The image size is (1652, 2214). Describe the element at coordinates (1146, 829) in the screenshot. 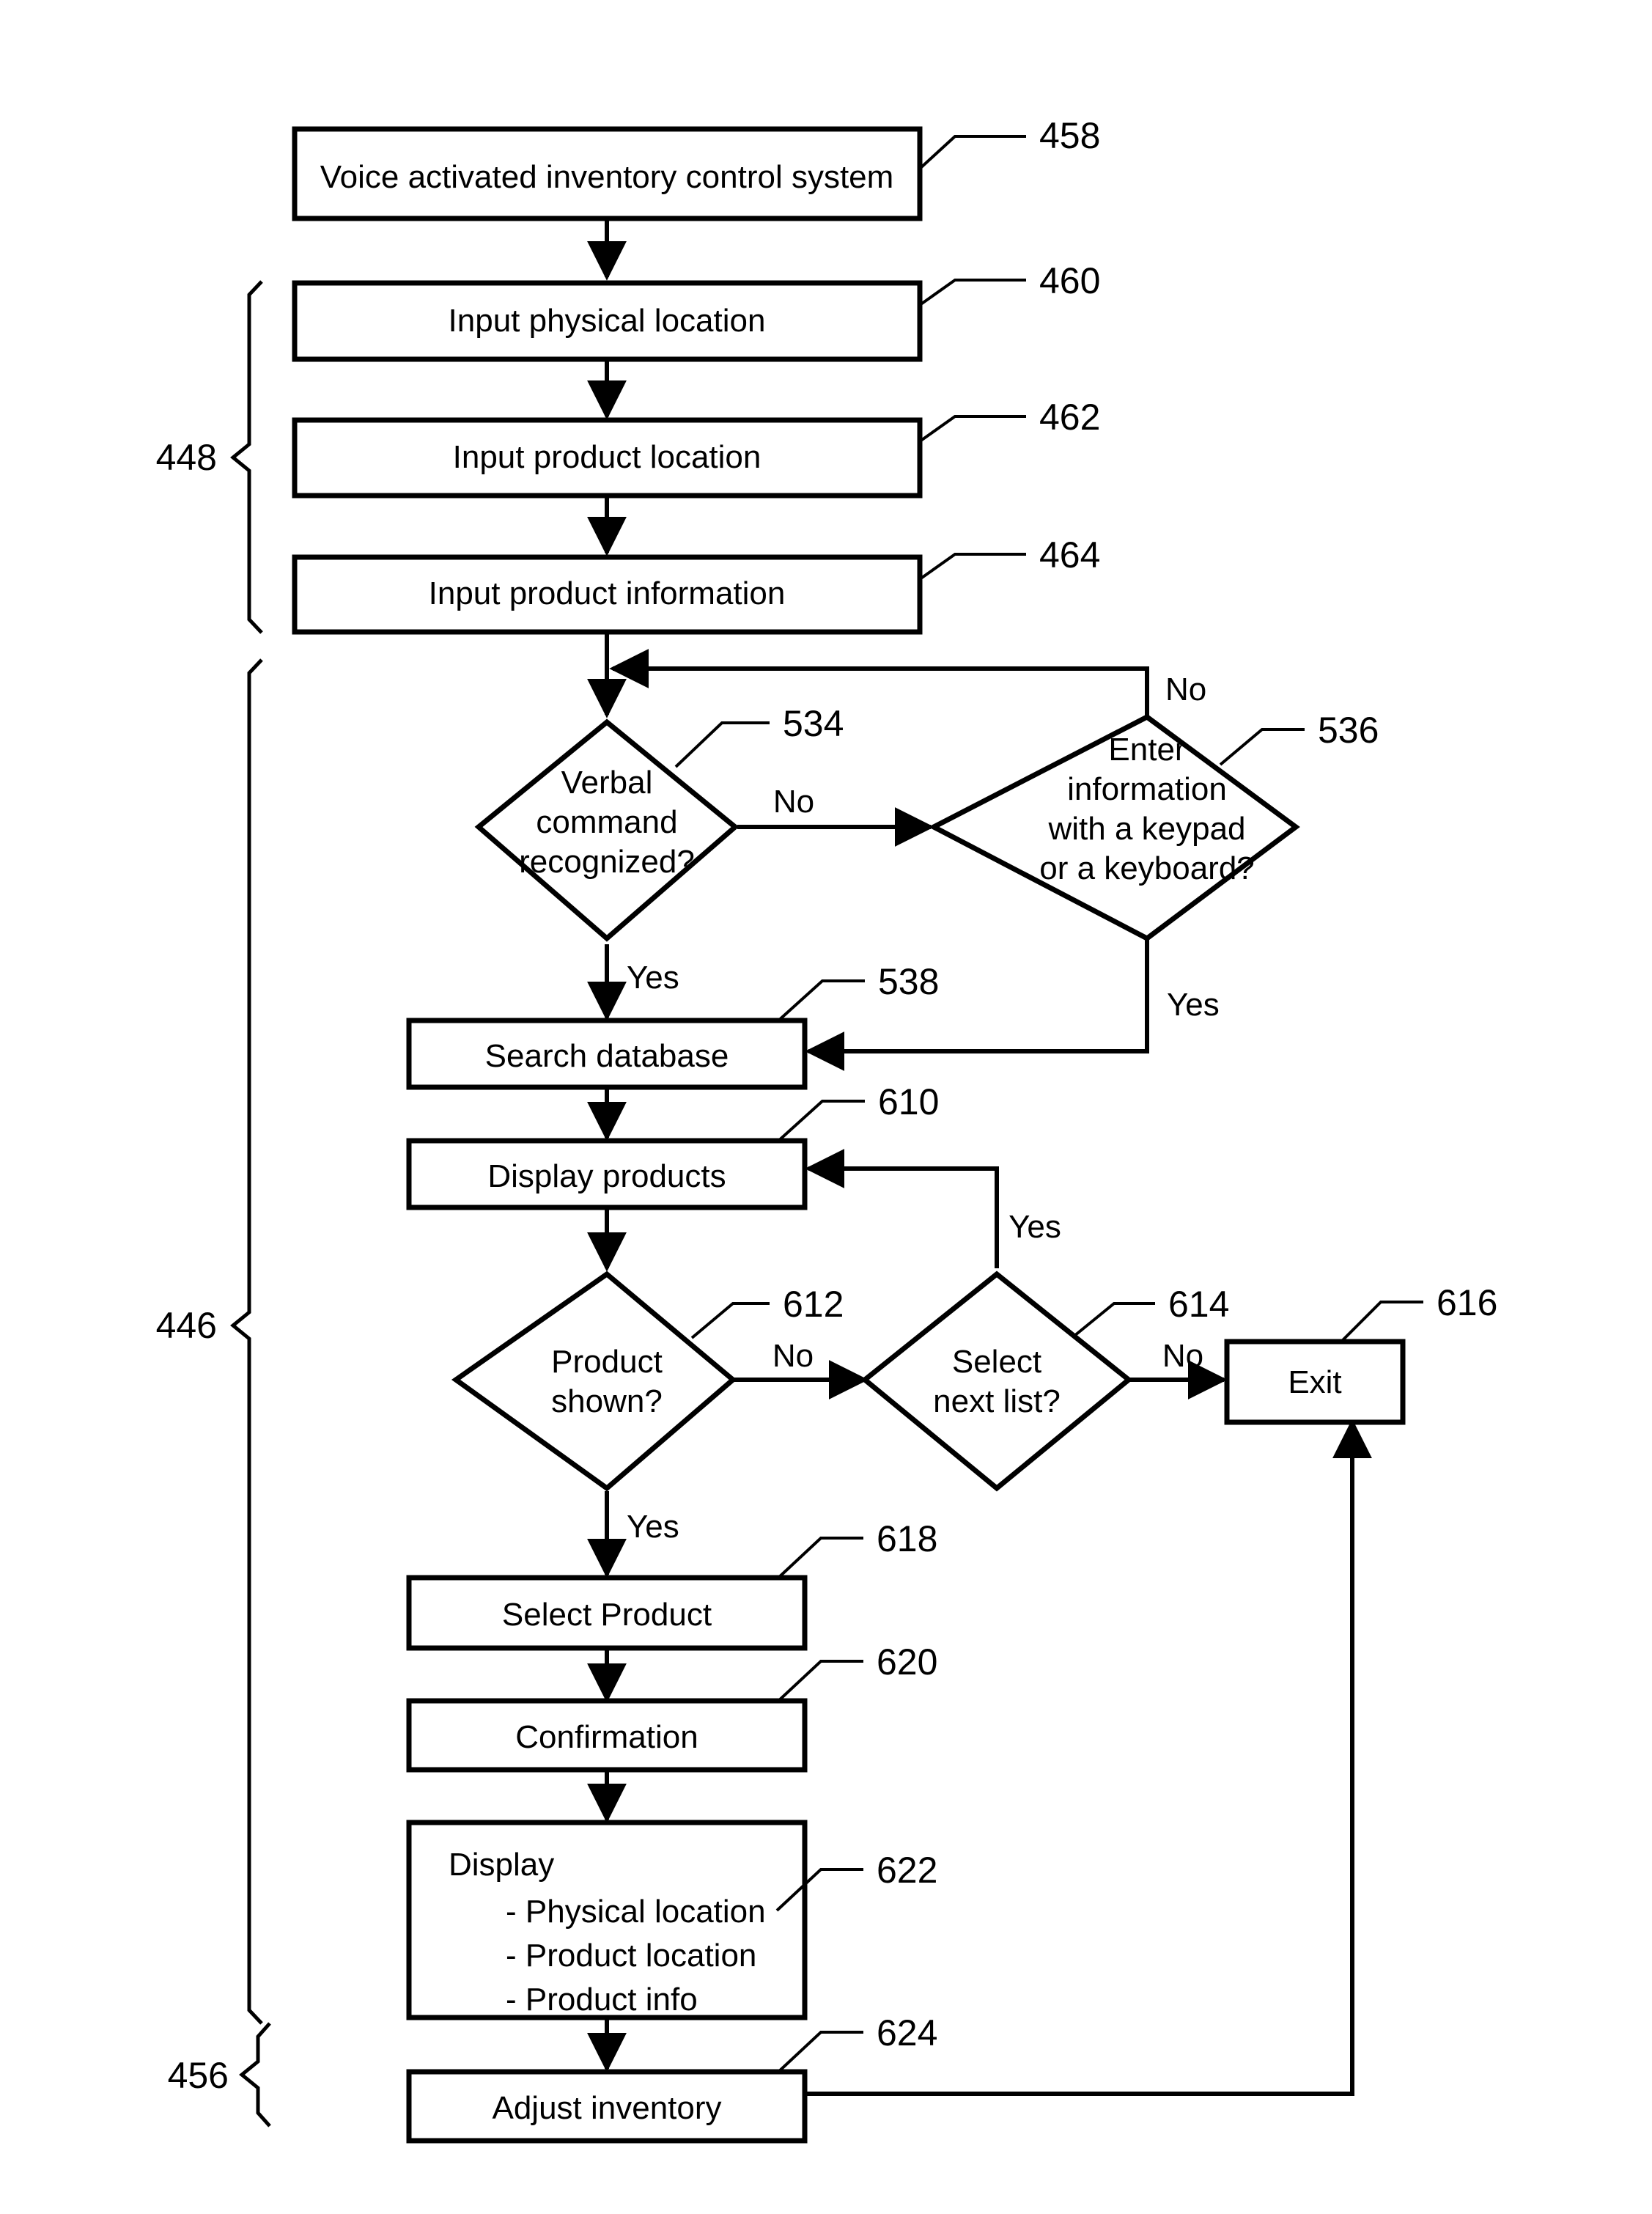

I see `node-536-line-3: with a keypad` at that location.